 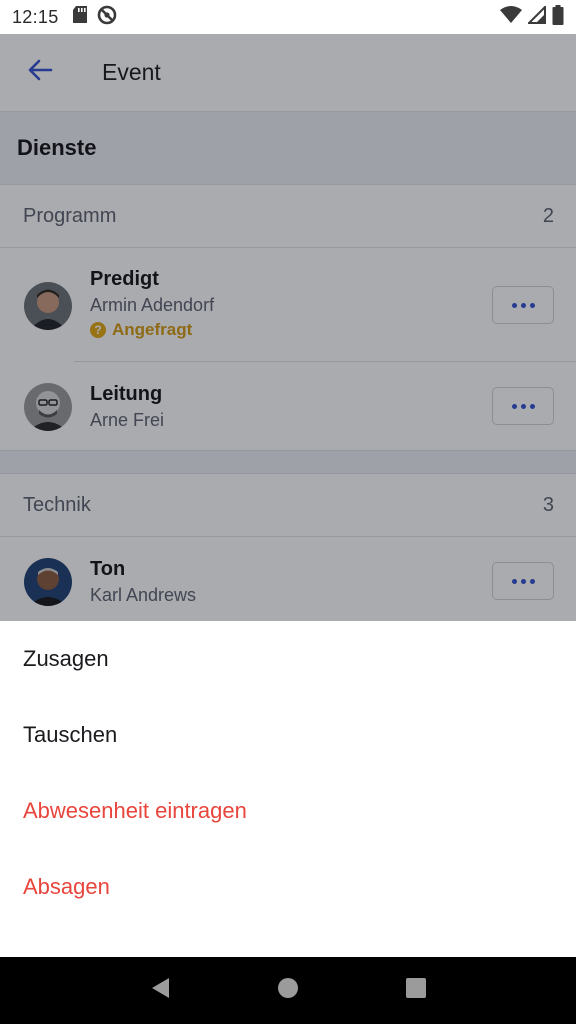 What do you see at coordinates (160, 990) in the screenshot?
I see `back-triangle-icon` at bounding box center [160, 990].